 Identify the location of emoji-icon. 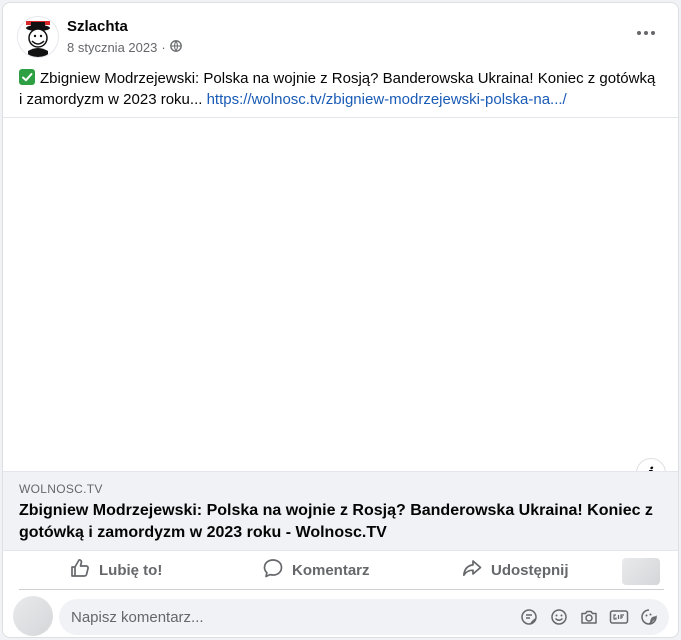
(559, 617).